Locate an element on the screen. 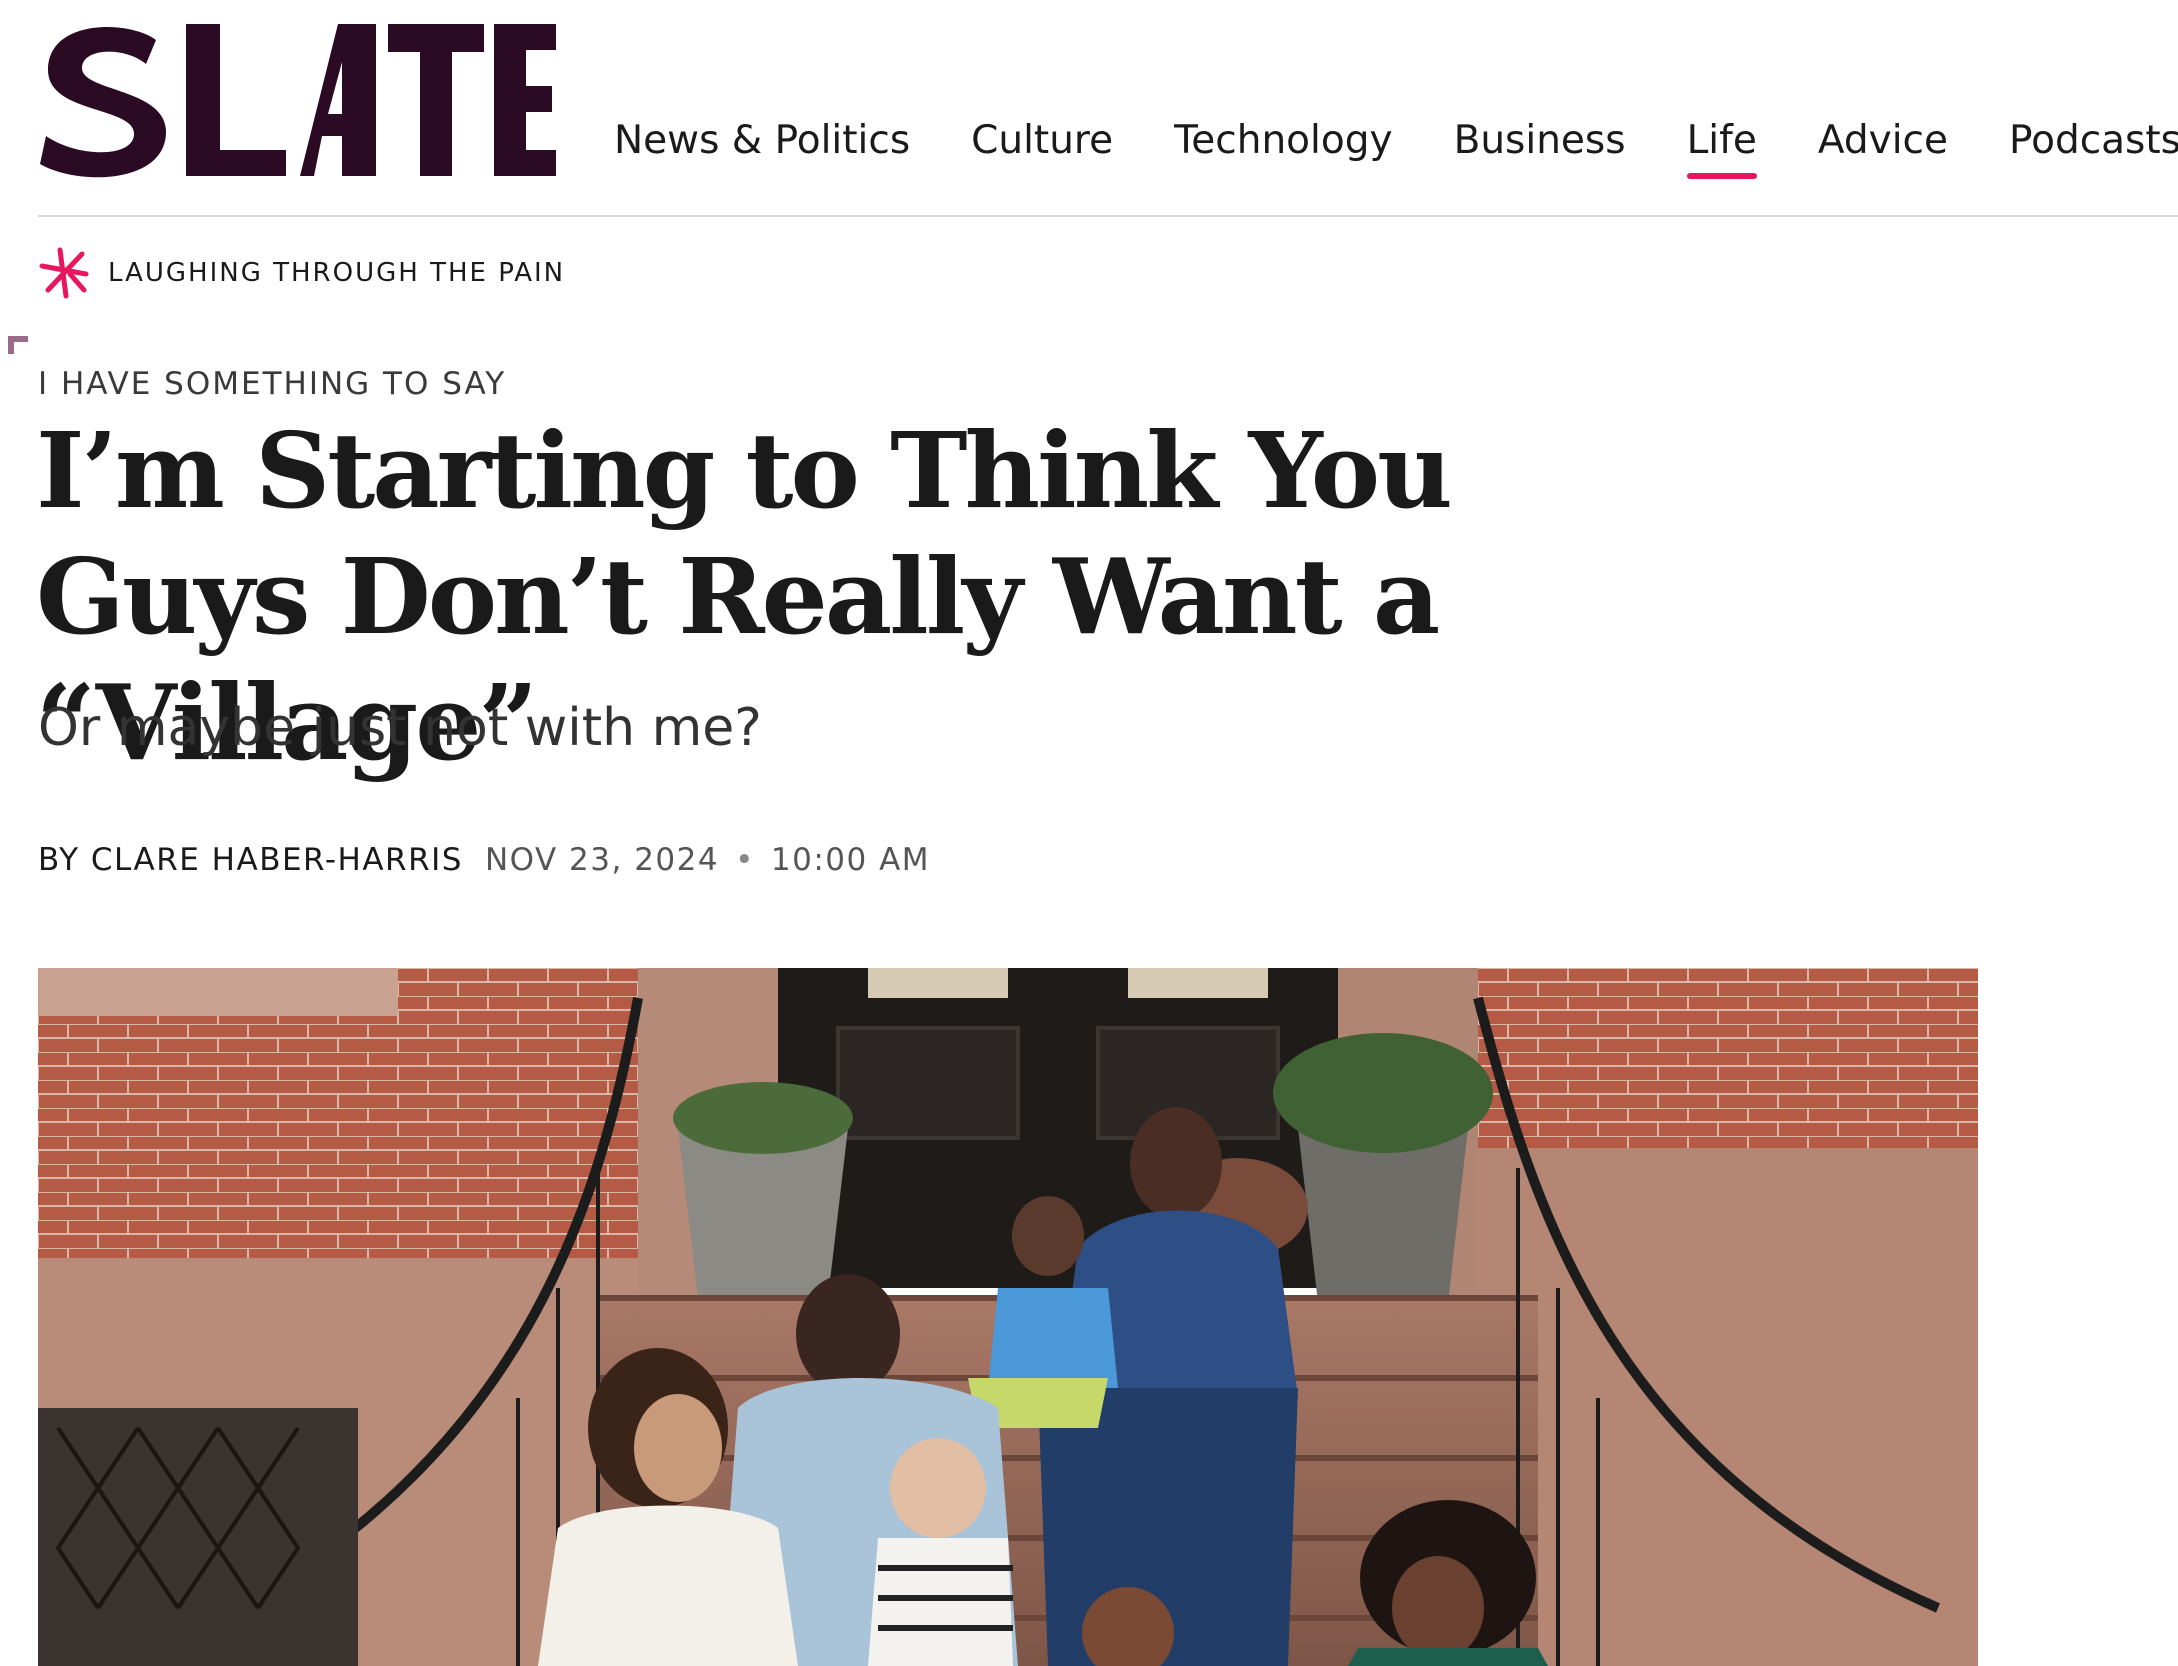 This screenshot has width=2178, height=1666. article-dek: Or maybe just not with me? is located at coordinates (400, 728).